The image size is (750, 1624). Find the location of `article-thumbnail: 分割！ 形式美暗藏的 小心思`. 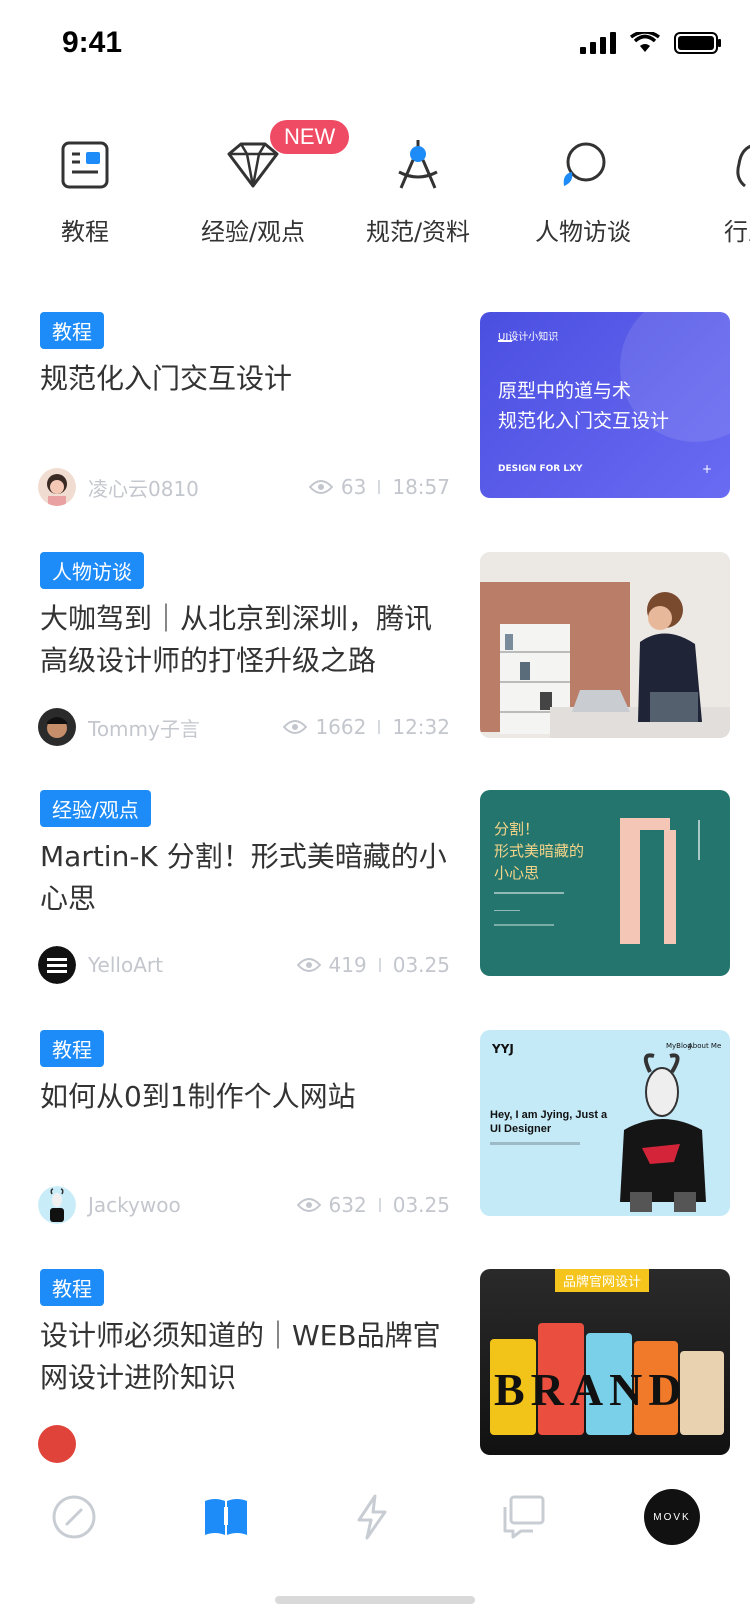

article-thumbnail: 分割！ 形式美暗藏的 小心思 is located at coordinates (605, 883).